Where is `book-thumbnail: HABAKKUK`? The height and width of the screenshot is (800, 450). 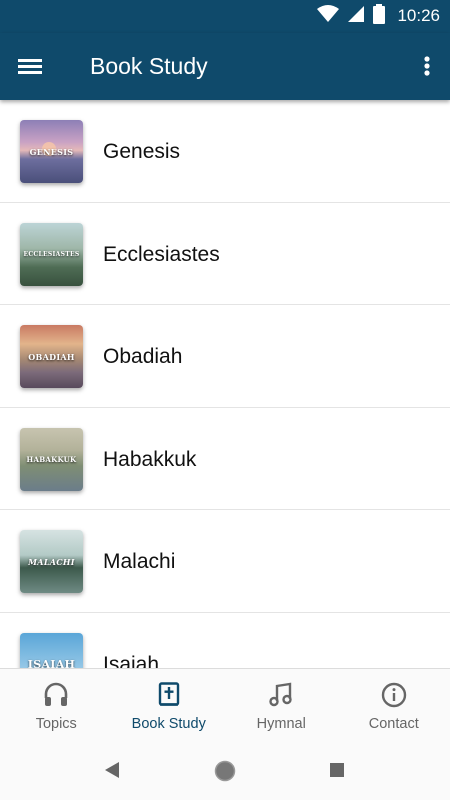
book-thumbnail: HABAKKUK is located at coordinates (51, 459).